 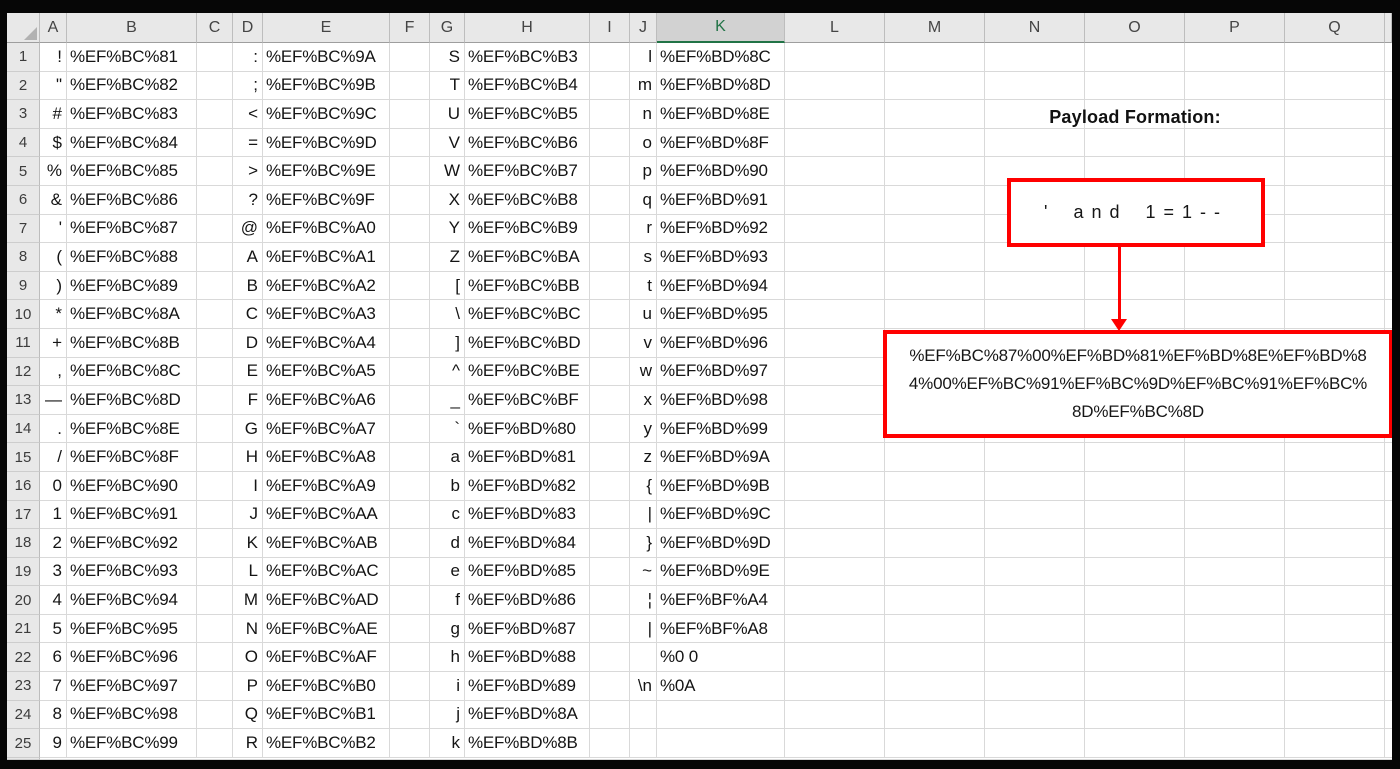 I want to click on cell-L8, so click(x=835, y=257).